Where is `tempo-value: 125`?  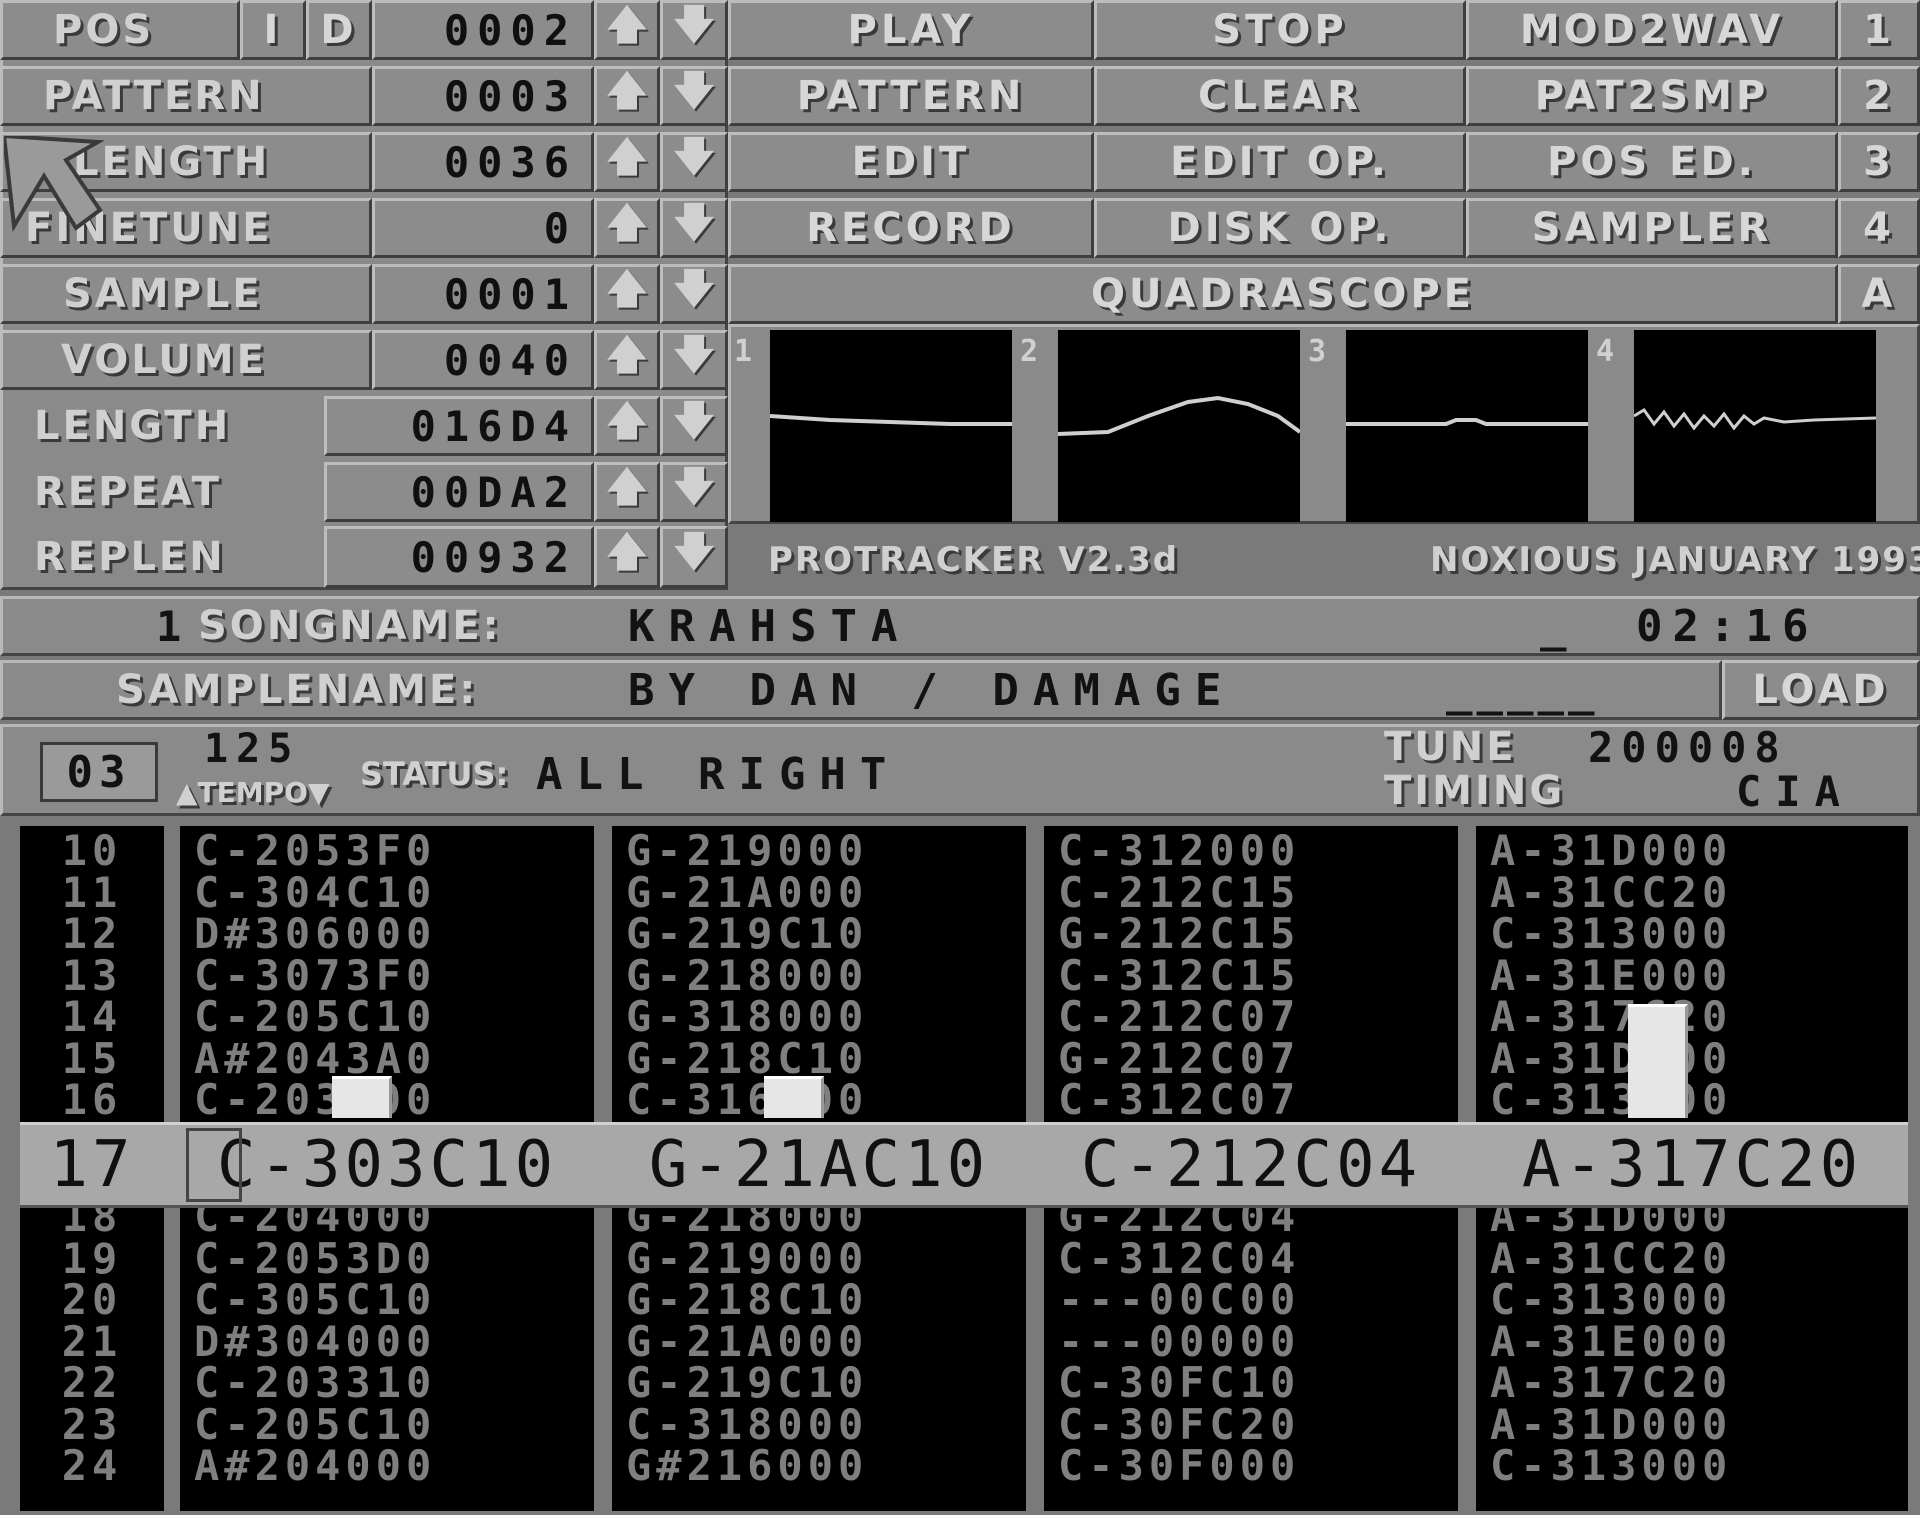
tempo-value: 125 is located at coordinates (252, 749).